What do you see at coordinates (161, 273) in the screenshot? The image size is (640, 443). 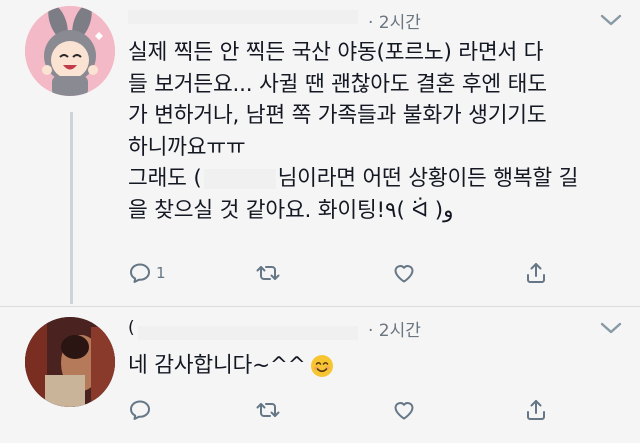 I see `reply-count: 1` at bounding box center [161, 273].